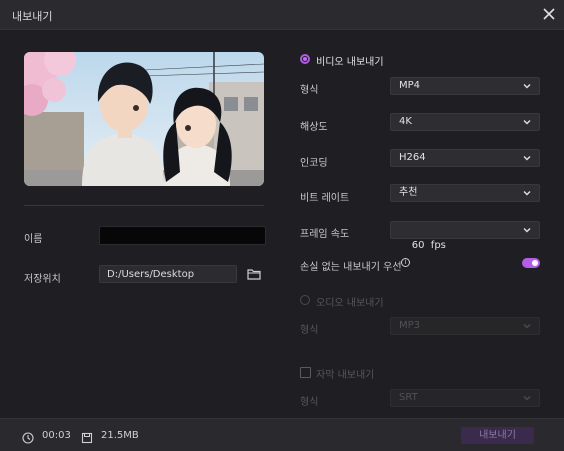  What do you see at coordinates (87, 436) in the screenshot?
I see `file-size-icon` at bounding box center [87, 436].